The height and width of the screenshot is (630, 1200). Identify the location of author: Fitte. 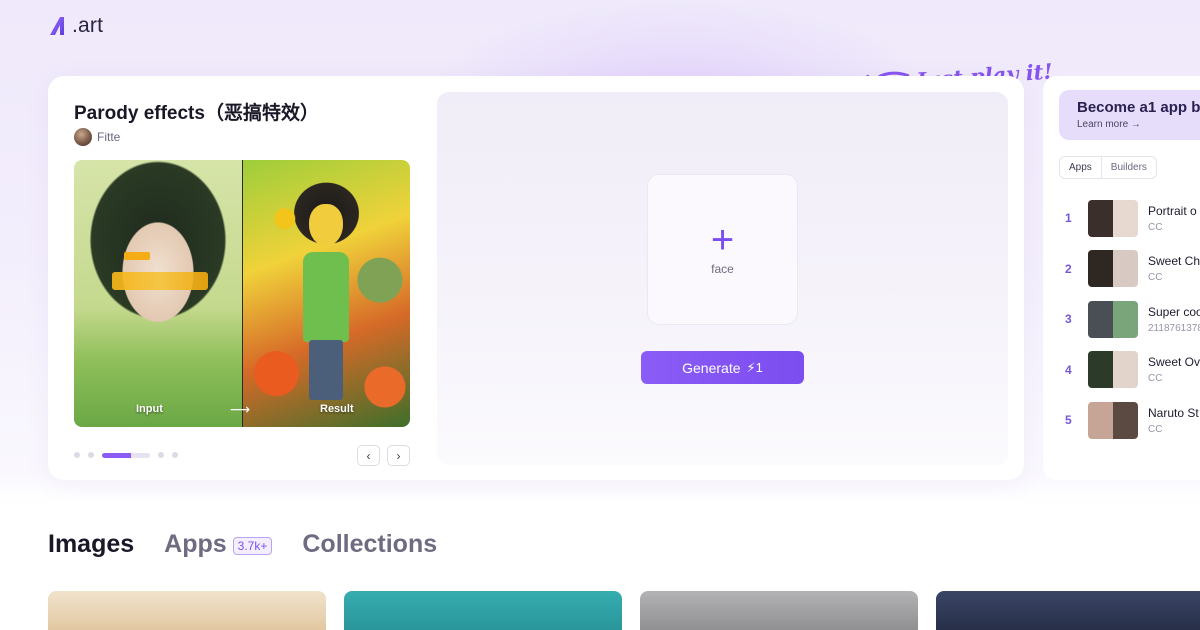
(97, 137).